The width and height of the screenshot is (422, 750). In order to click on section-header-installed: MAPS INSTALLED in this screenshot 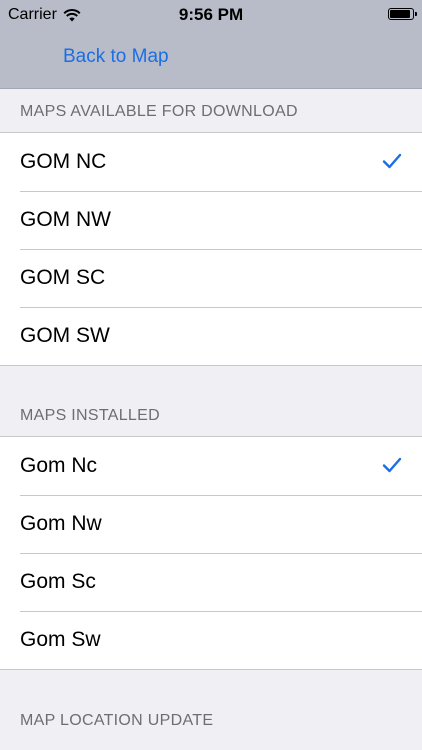, I will do `click(90, 415)`.